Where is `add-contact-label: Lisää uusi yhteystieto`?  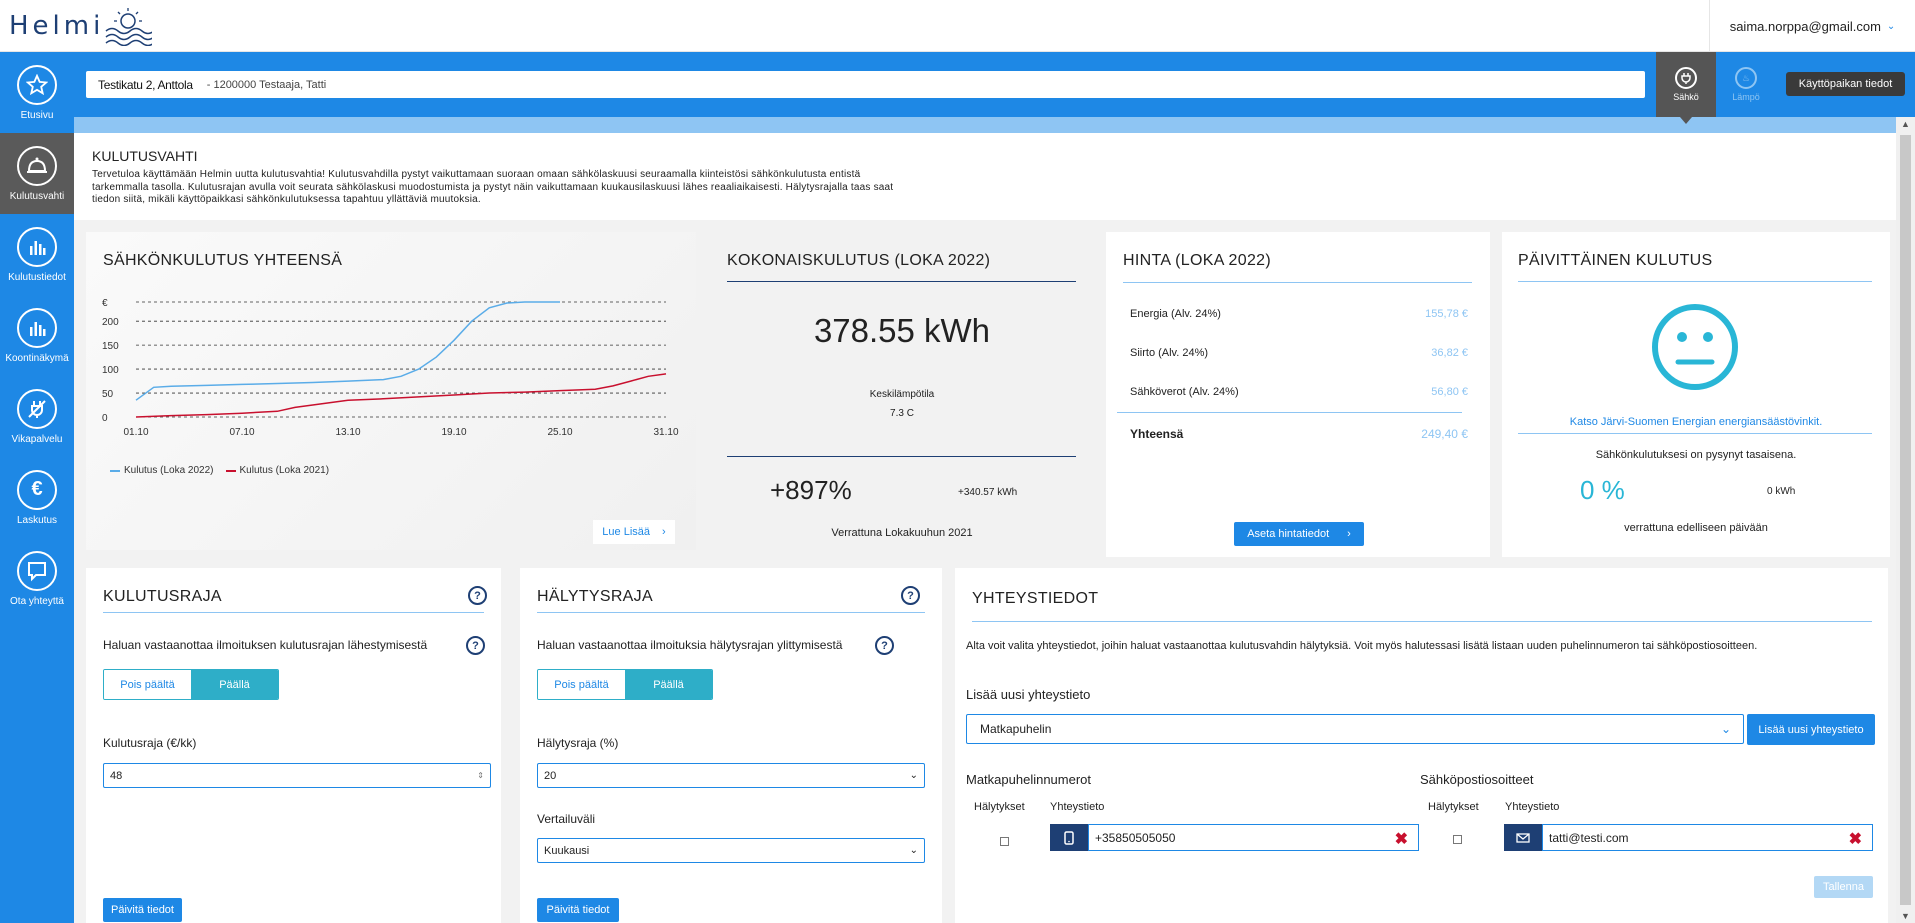
add-contact-label: Lisää uusi yhteystieto is located at coordinates (1028, 694).